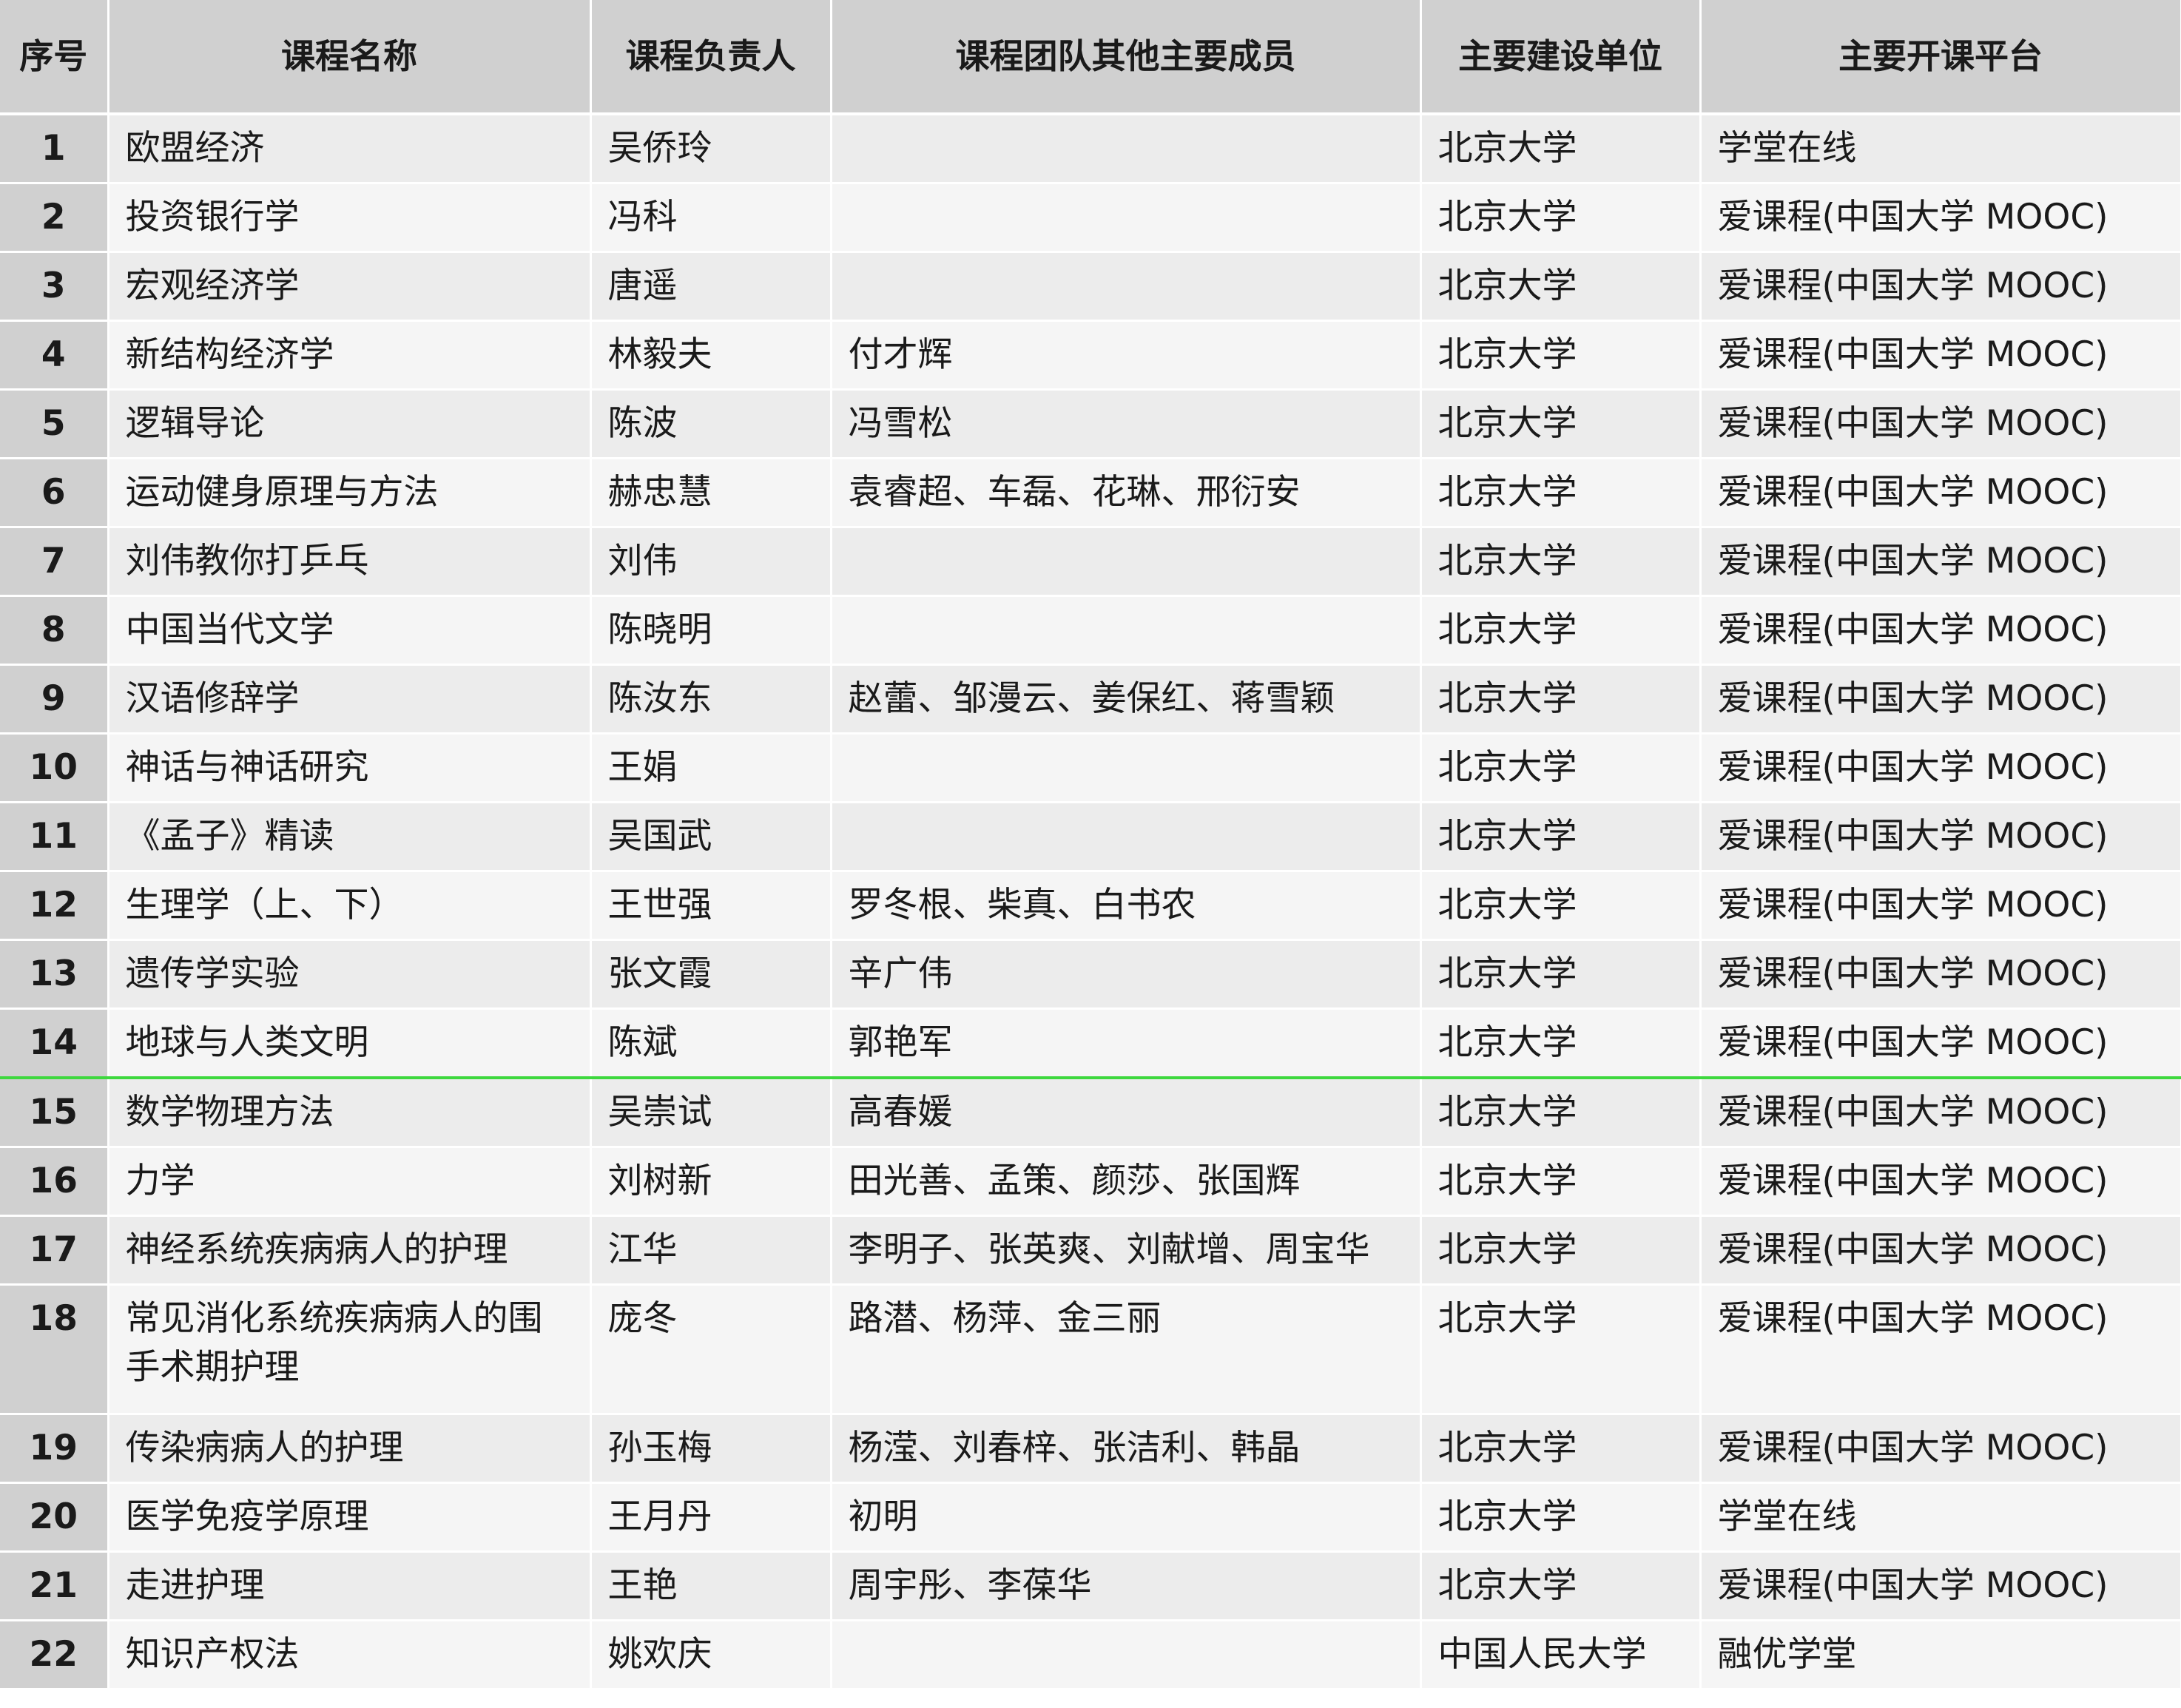  I want to click on cell-team: 罗冬根、柴真、白书农, so click(1126, 906).